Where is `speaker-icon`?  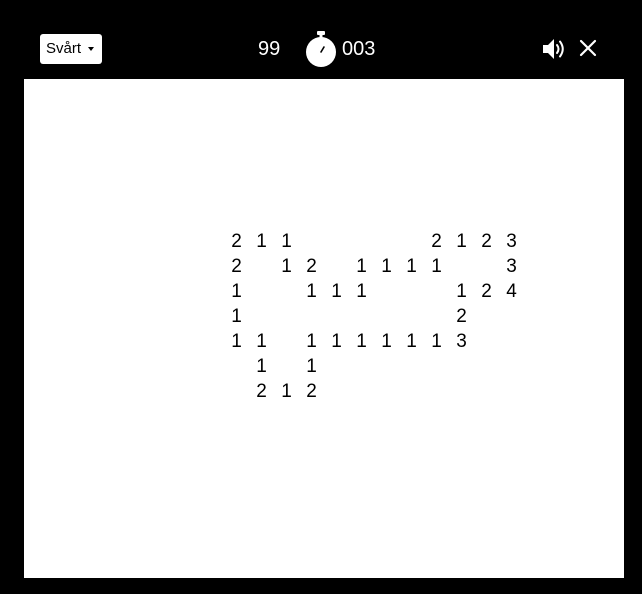 speaker-icon is located at coordinates (553, 49).